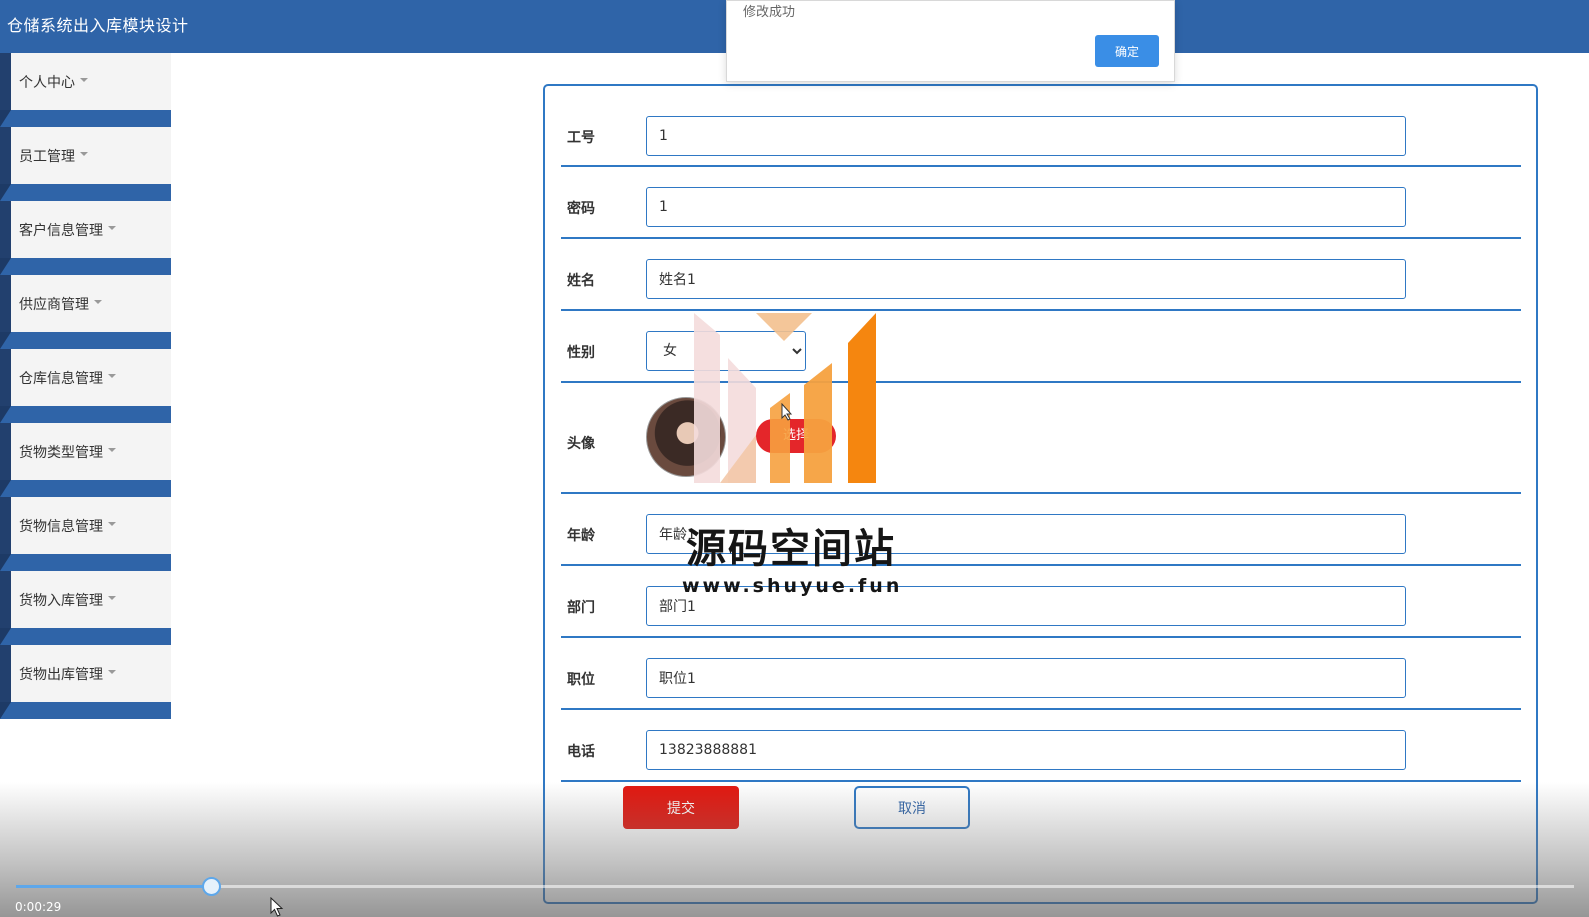  What do you see at coordinates (47, 156) in the screenshot?
I see `sidebar-item-label: 员工管理` at bounding box center [47, 156].